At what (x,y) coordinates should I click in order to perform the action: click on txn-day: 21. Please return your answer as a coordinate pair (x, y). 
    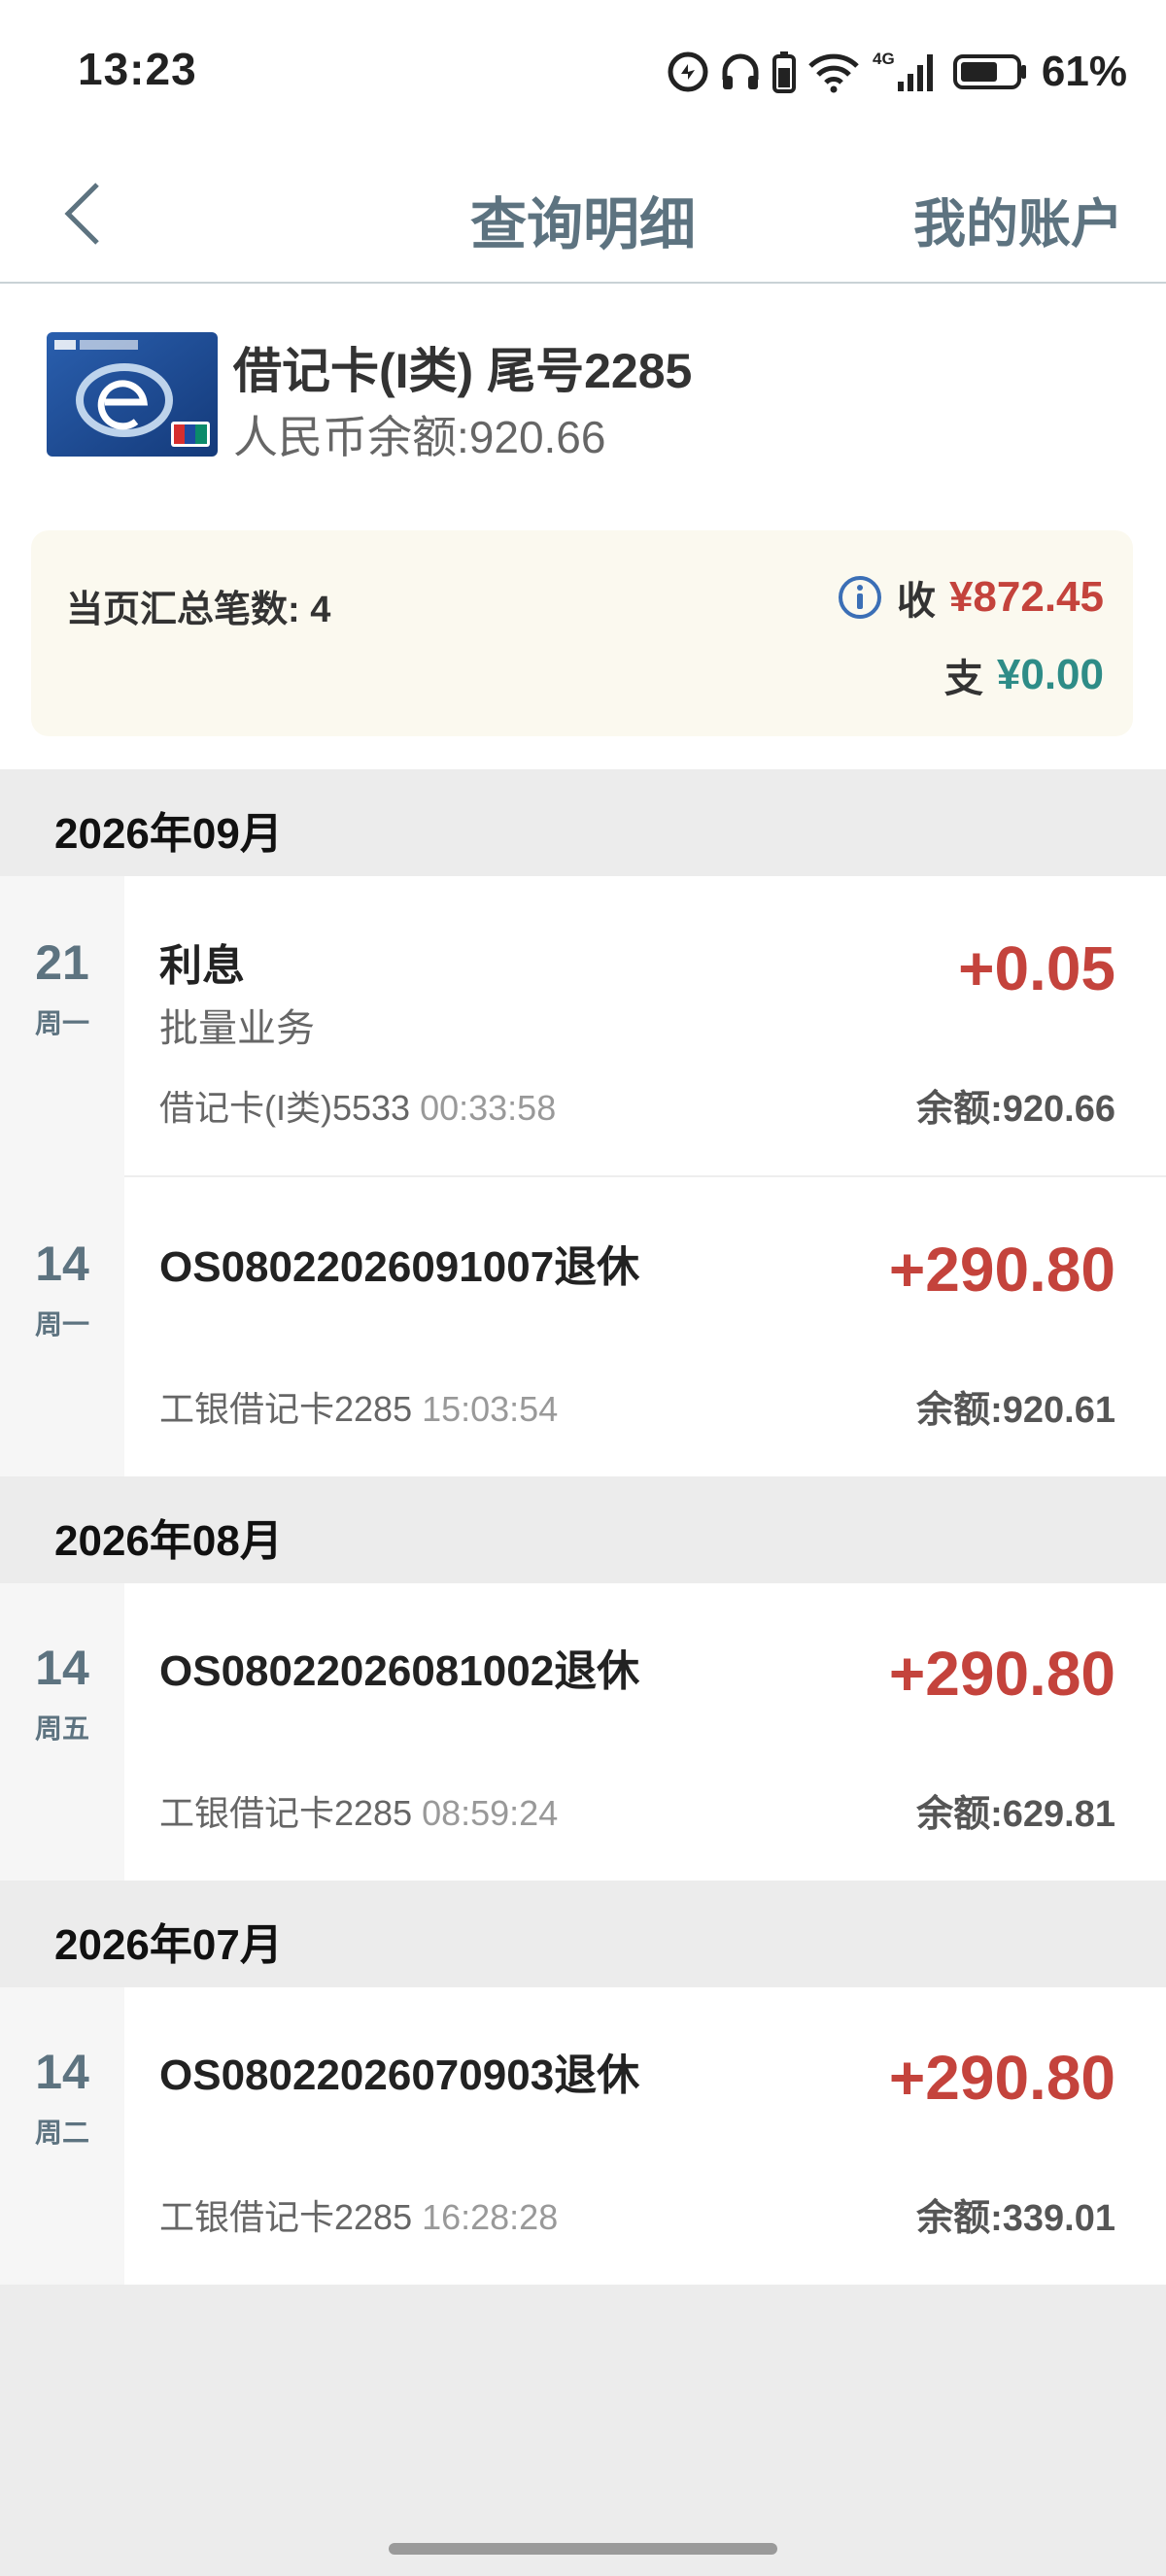
    Looking at the image, I should click on (62, 962).